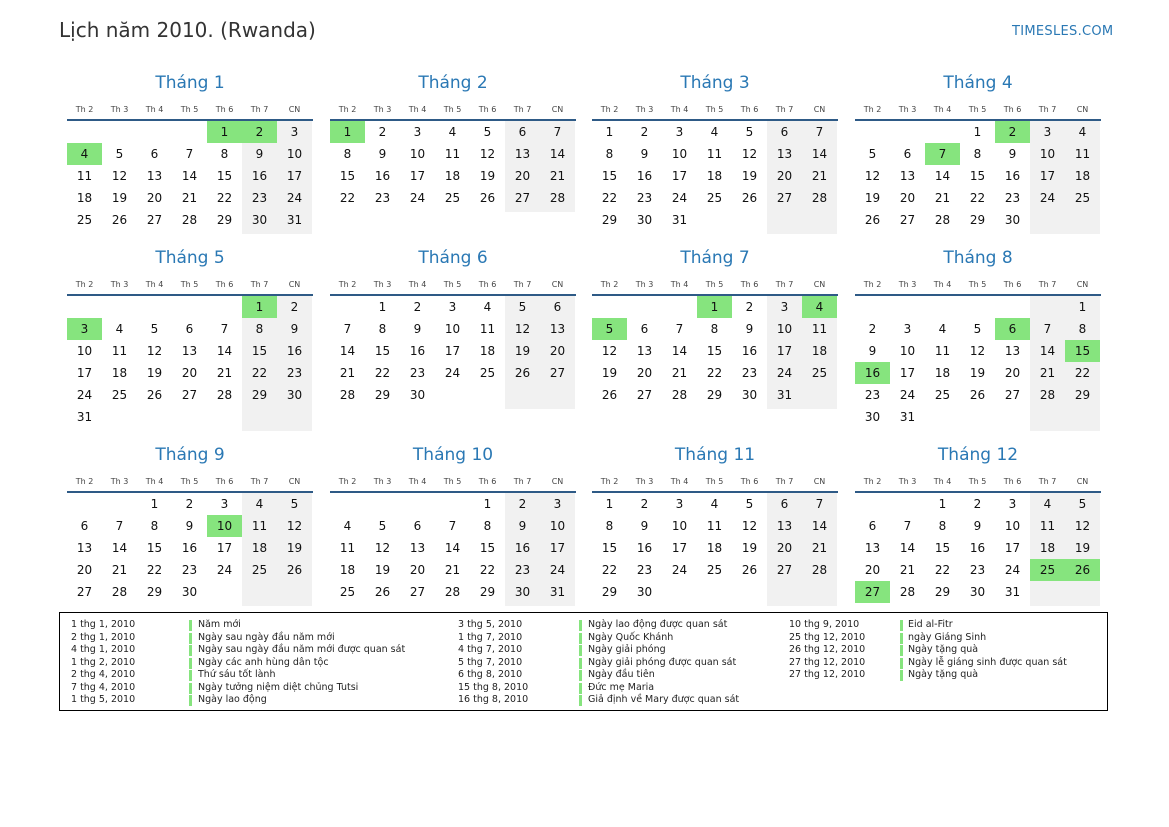 This screenshot has height=827, width=1169. Describe the element at coordinates (259, 351) in the screenshot. I see `day-cell: 15` at that location.